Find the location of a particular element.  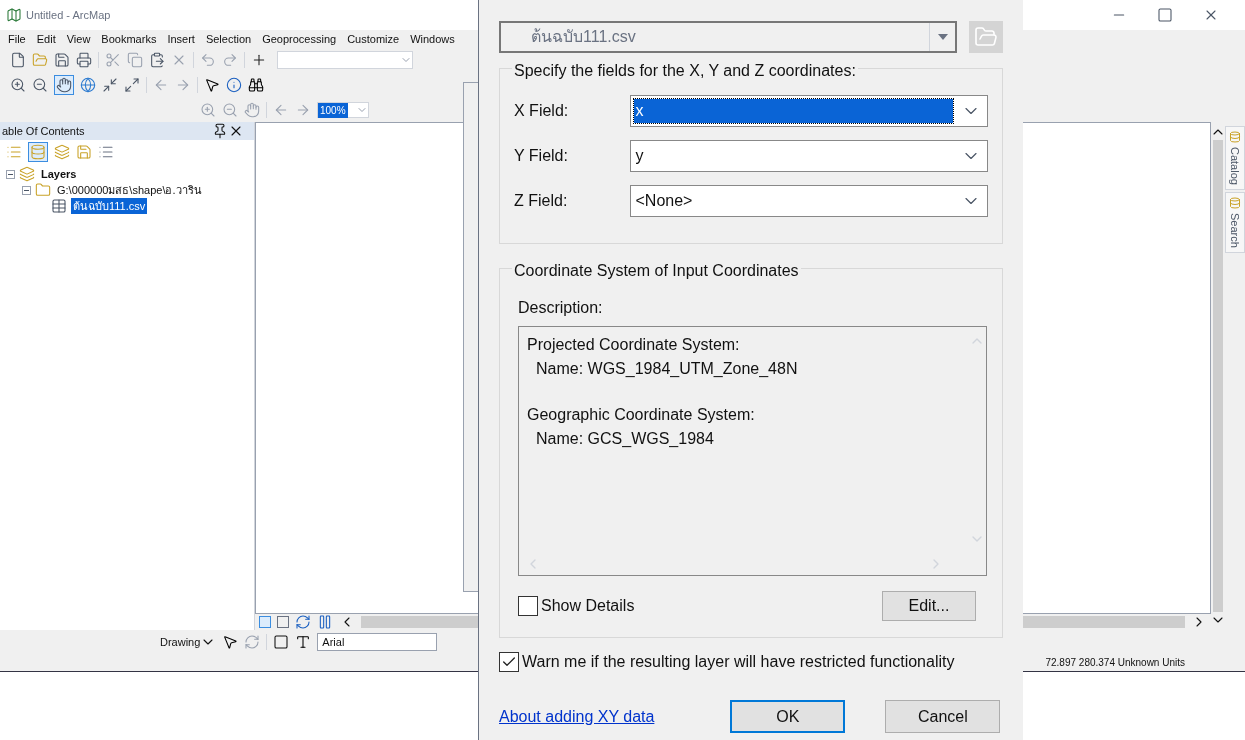

field-dropdown: <None> is located at coordinates (808, 201).